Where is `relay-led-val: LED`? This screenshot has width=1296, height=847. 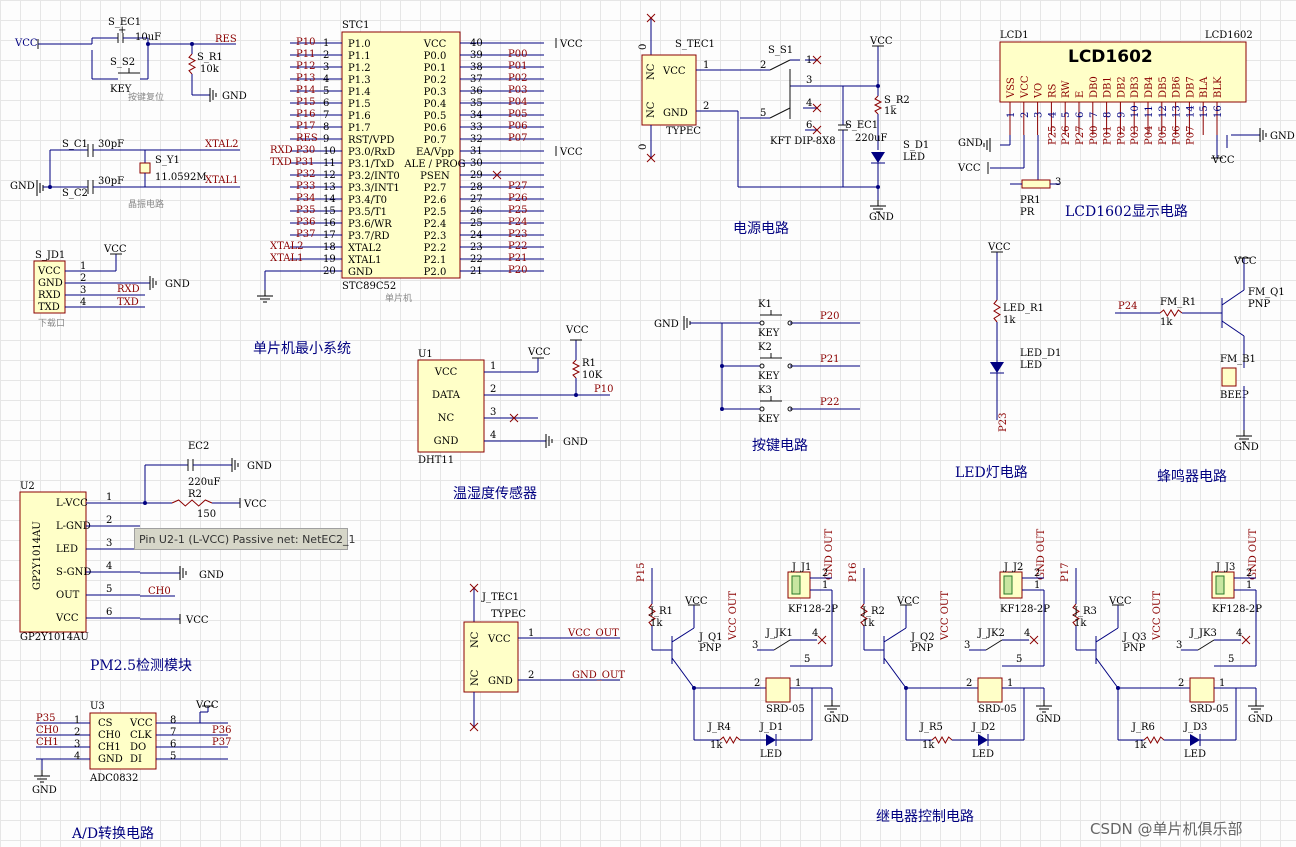 relay-led-val: LED is located at coordinates (771, 754).